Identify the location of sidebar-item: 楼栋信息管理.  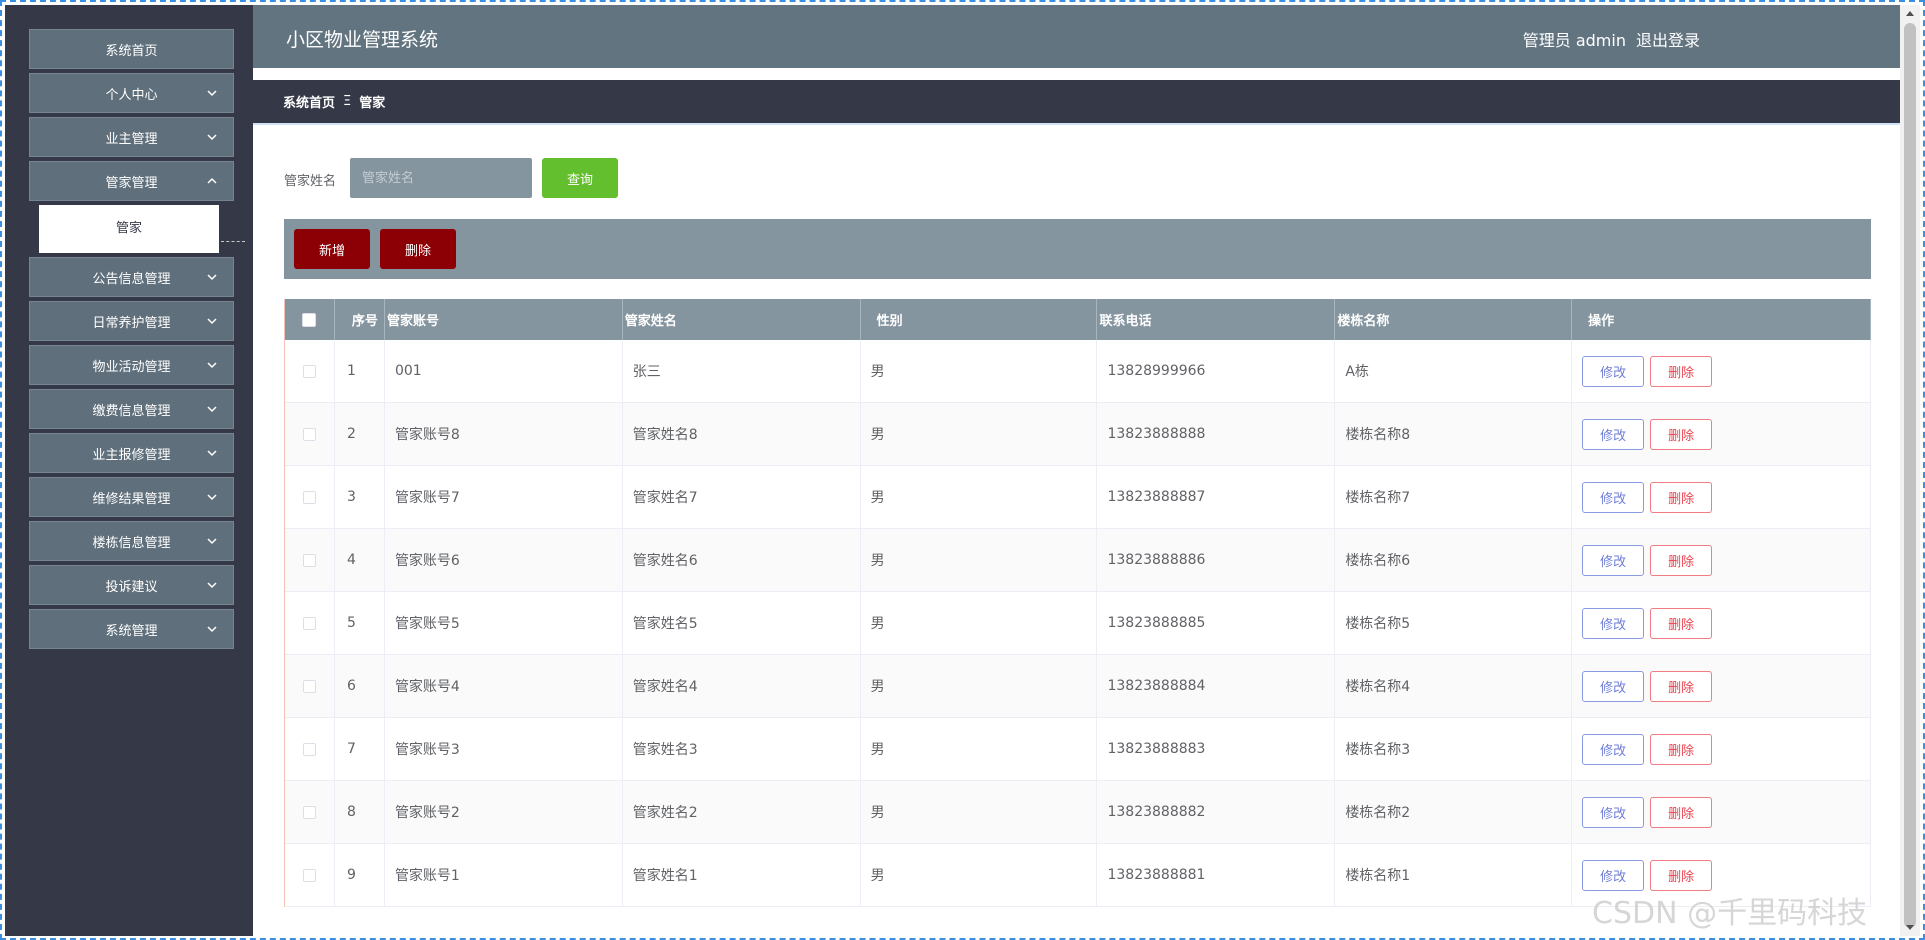
(131, 541).